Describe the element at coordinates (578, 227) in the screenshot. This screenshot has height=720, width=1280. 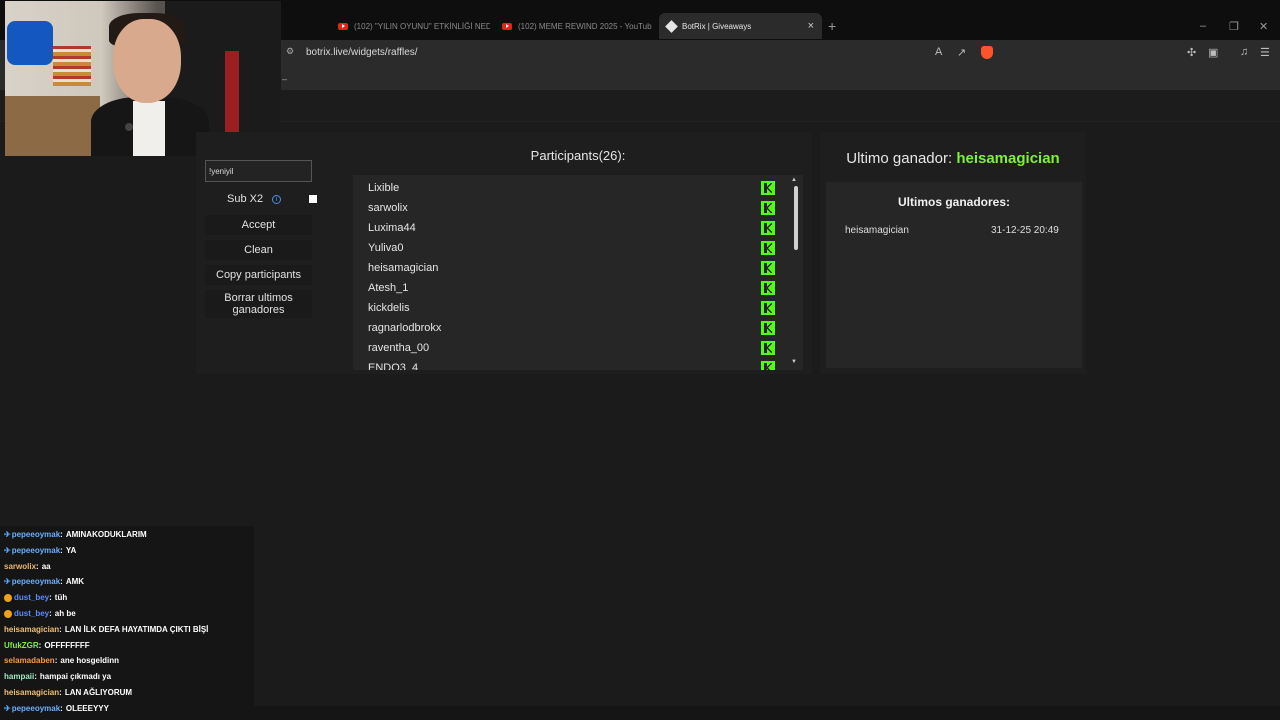
I see `participant-row: Luxima44` at that location.